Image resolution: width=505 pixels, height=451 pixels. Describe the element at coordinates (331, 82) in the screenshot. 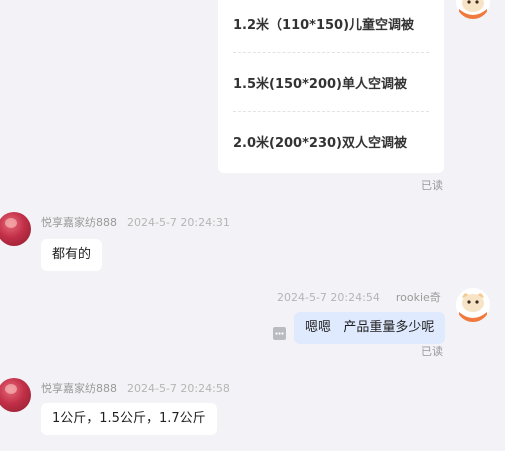

I see `option-item: 1.5米(150*200)单人空调被` at that location.